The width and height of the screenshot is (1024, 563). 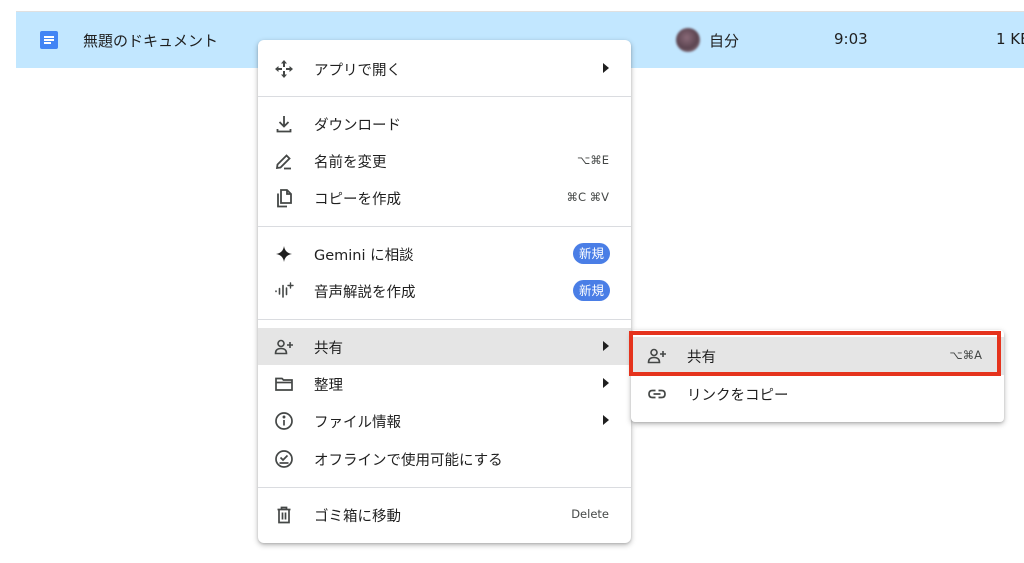 I want to click on file-name: 無題のドキュメント, so click(x=150, y=40).